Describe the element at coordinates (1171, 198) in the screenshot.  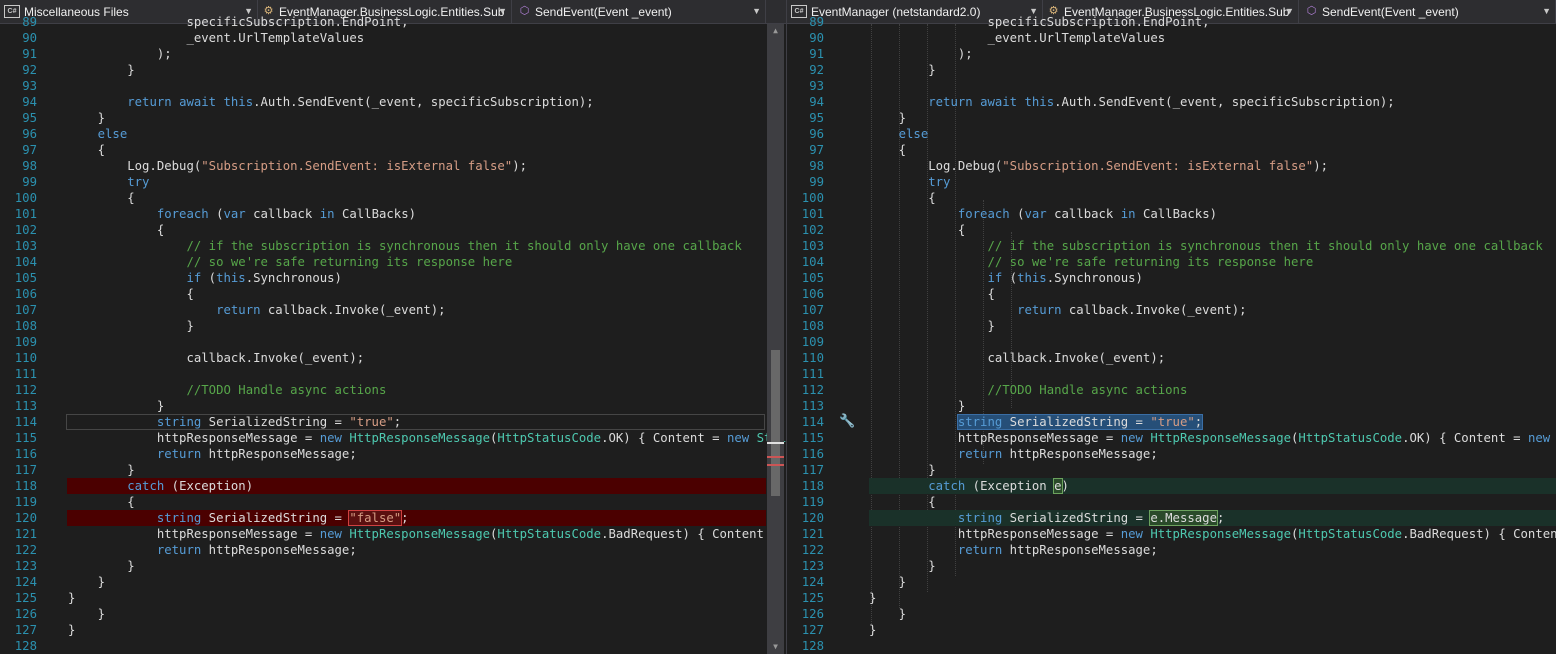
I see `code-line: 100 {` at that location.